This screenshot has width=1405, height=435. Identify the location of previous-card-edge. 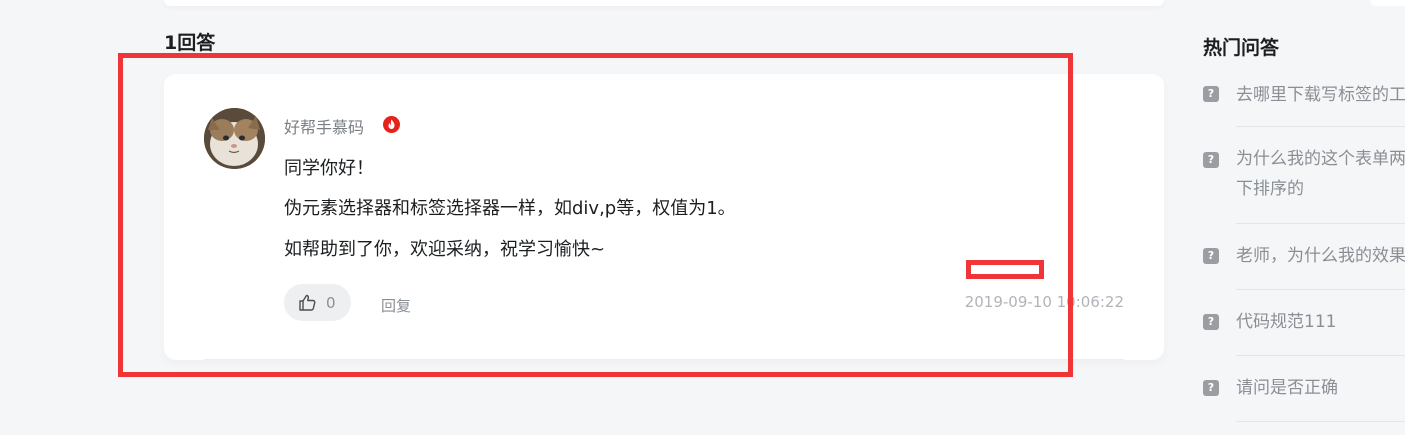
(664, 3).